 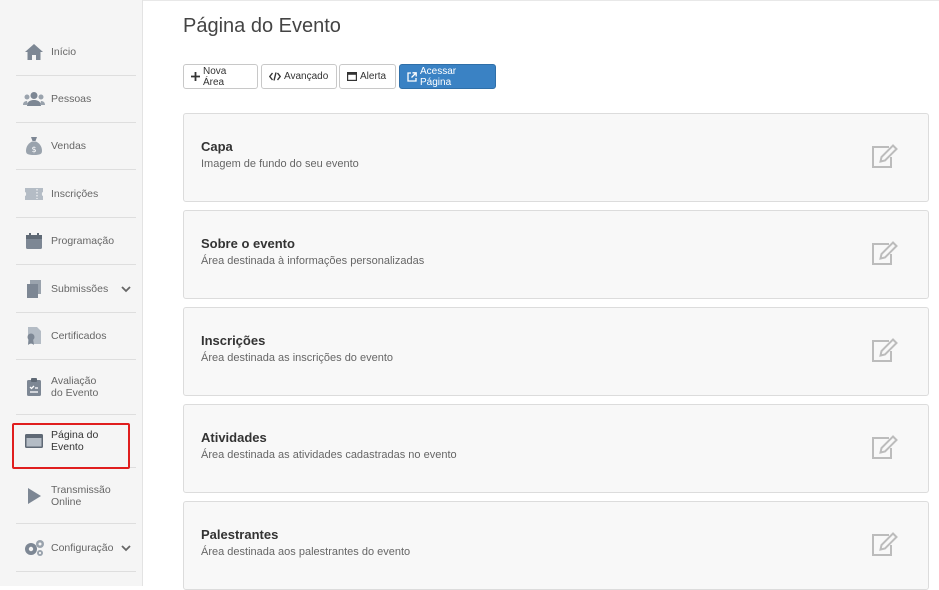 What do you see at coordinates (34, 496) in the screenshot?
I see `play-icon` at bounding box center [34, 496].